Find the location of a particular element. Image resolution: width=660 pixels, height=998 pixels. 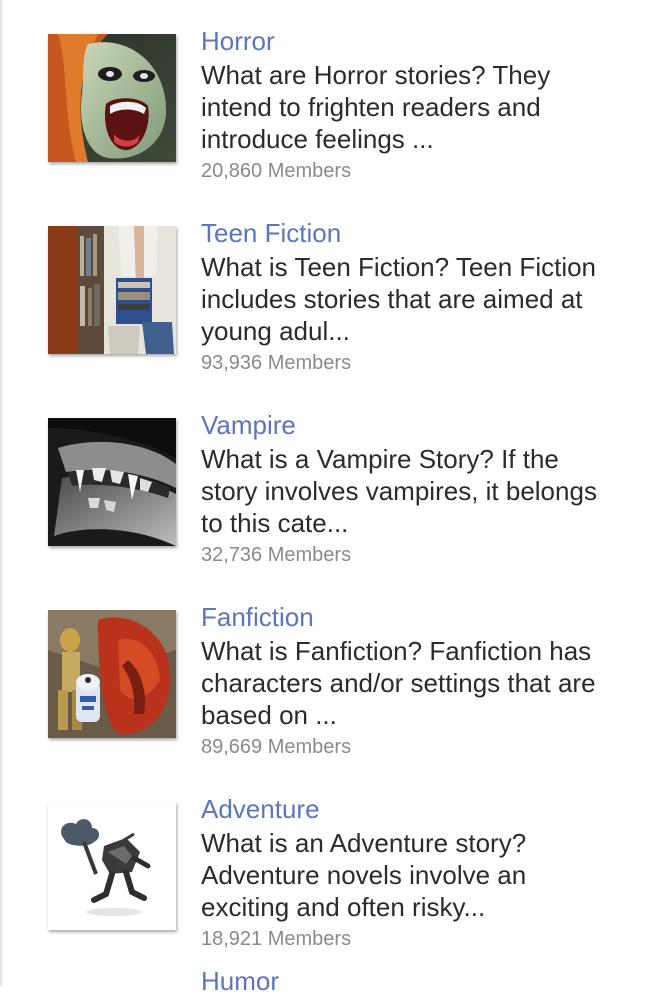

student-with-books-icon is located at coordinates (112, 290).